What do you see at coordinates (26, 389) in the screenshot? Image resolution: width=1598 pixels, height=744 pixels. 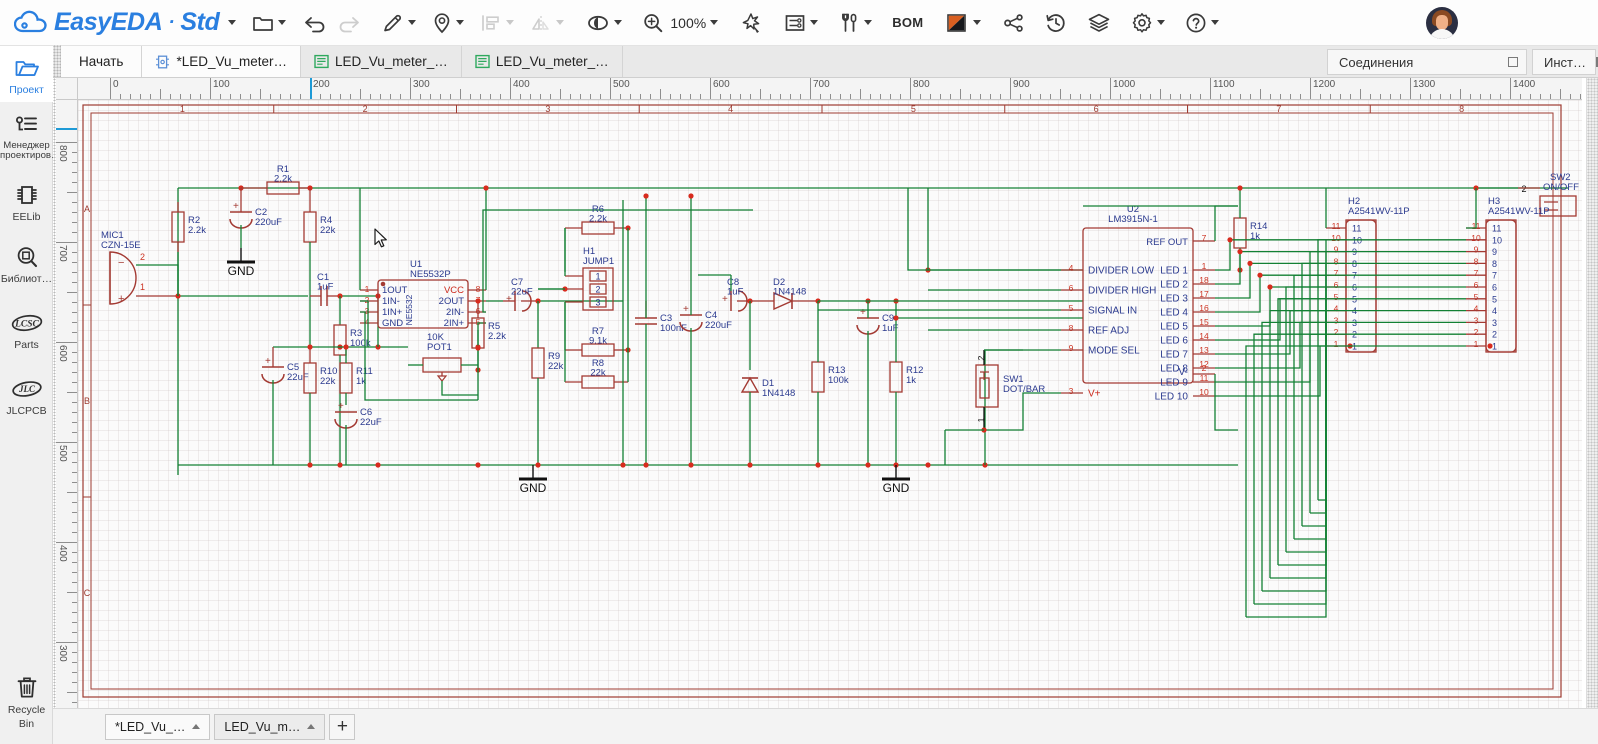 I see `svg-text: JLC` at bounding box center [26, 389].